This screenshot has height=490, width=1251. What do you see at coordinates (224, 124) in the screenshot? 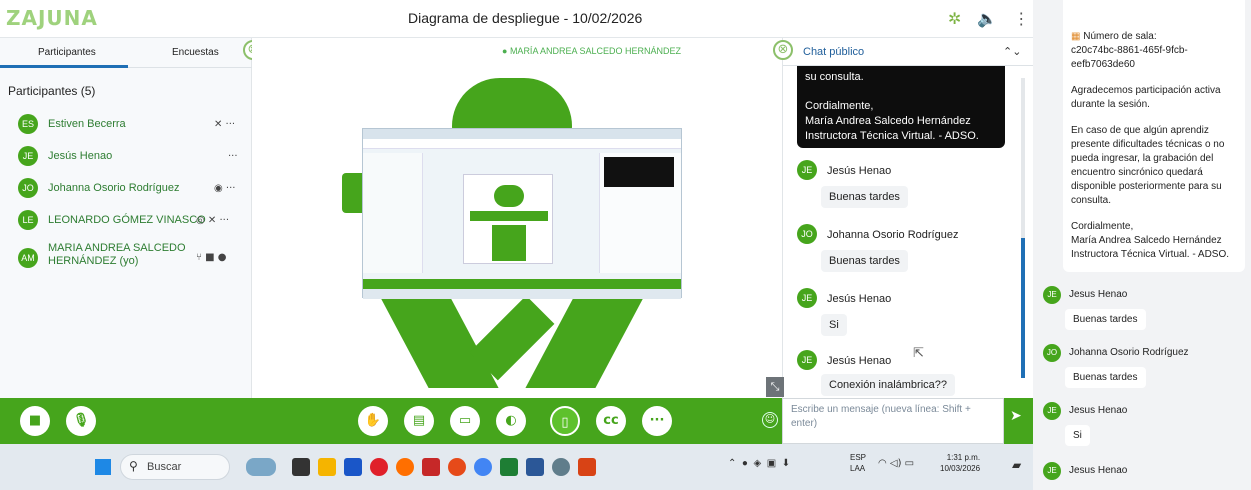
I see `participant-status-icons: ✕ ···` at bounding box center [224, 124].